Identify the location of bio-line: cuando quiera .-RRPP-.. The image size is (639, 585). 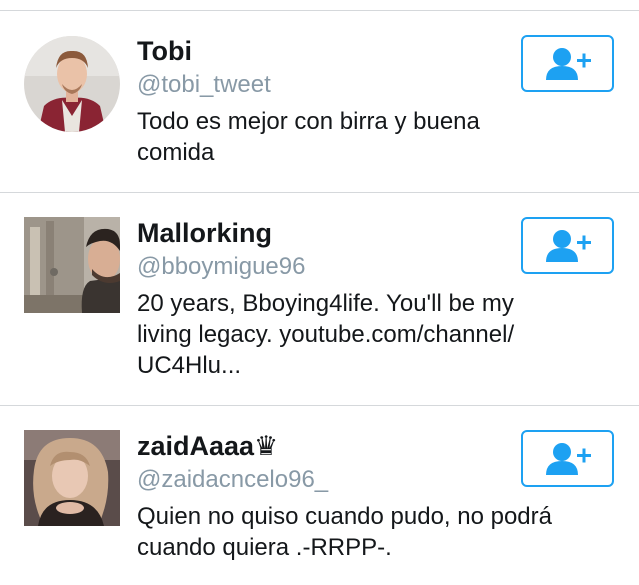
(264, 547).